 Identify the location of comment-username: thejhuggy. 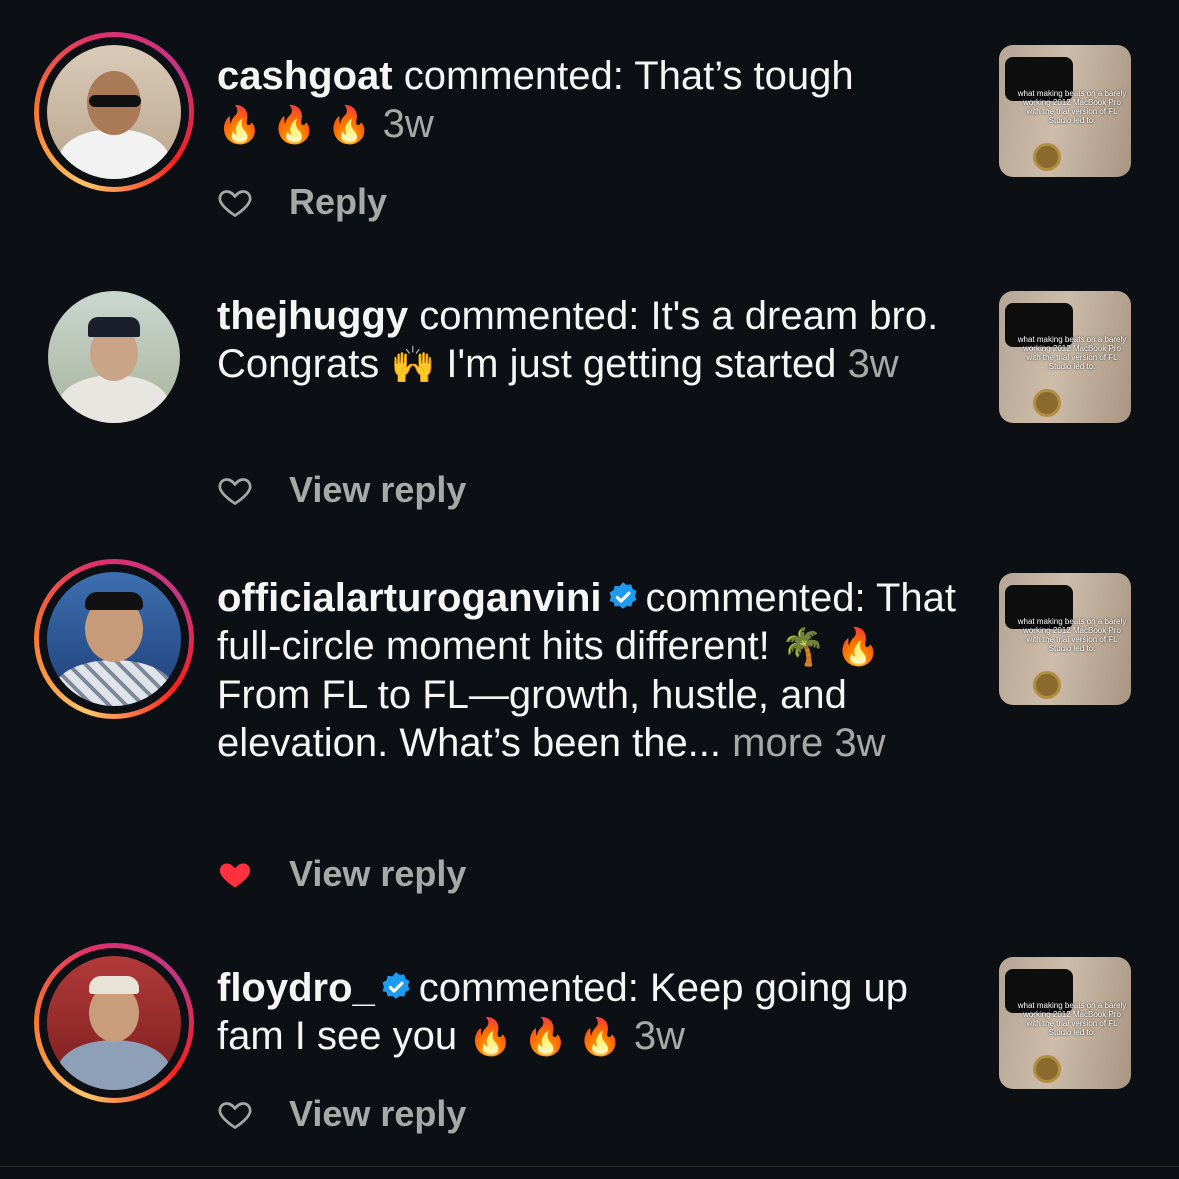
(312, 316).